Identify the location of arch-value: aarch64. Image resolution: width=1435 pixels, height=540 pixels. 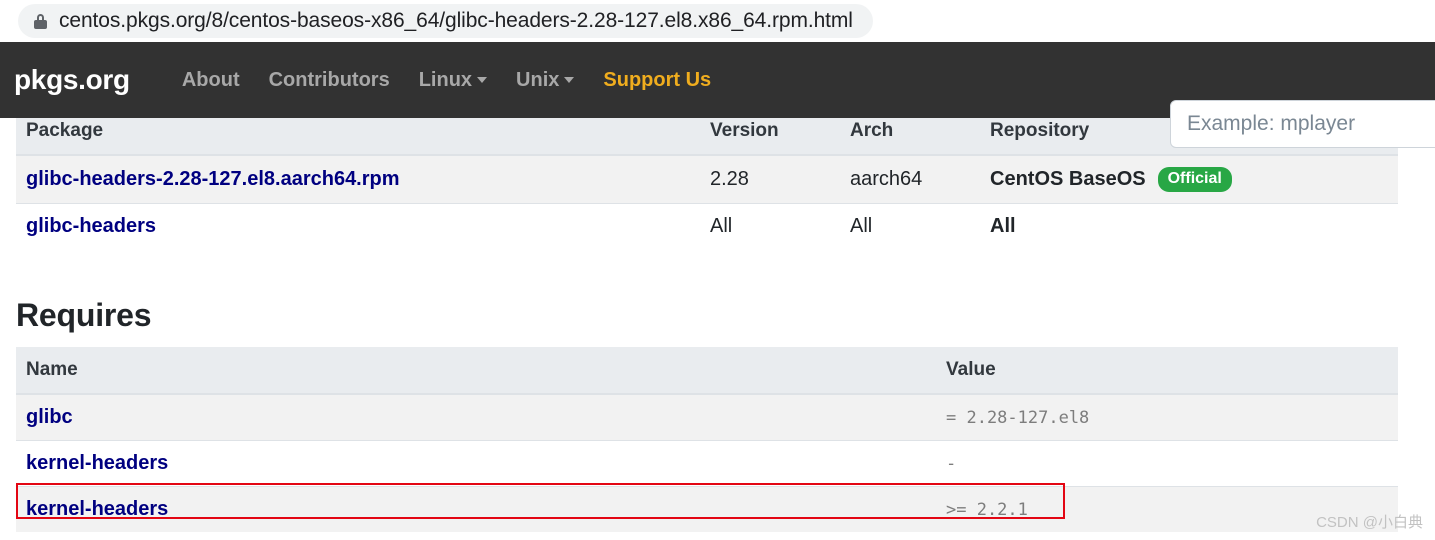
(886, 179).